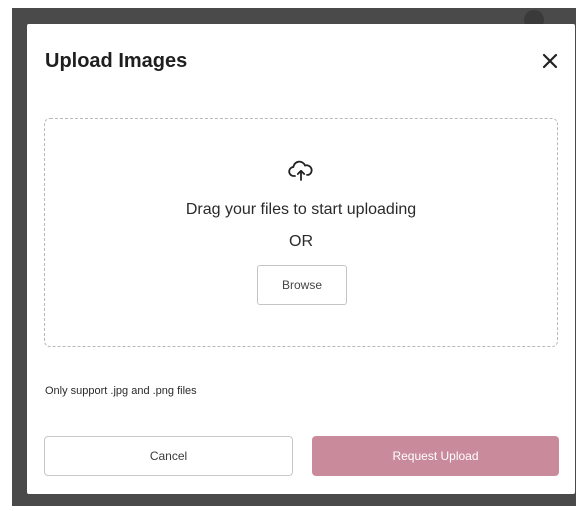 The height and width of the screenshot is (511, 578). Describe the element at coordinates (116, 61) in the screenshot. I see `dialog-title: Upload Images` at that location.